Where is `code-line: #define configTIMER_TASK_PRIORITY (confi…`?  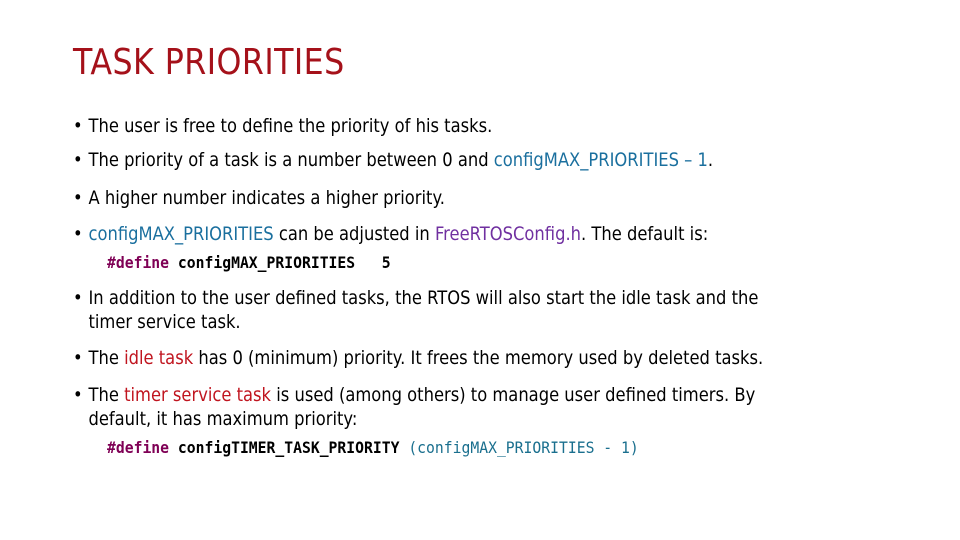
code-line: #define configTIMER_TASK_PRIORITY (confi… is located at coordinates (373, 447).